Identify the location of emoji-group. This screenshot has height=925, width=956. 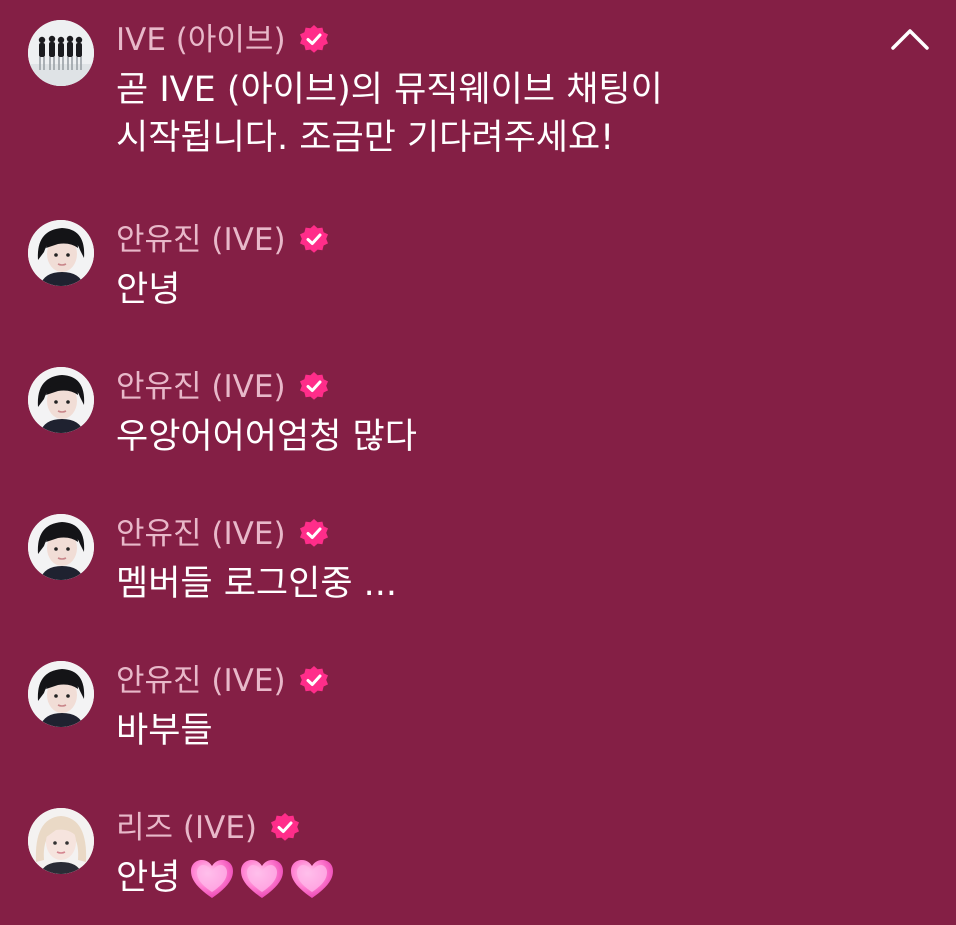
(263, 879).